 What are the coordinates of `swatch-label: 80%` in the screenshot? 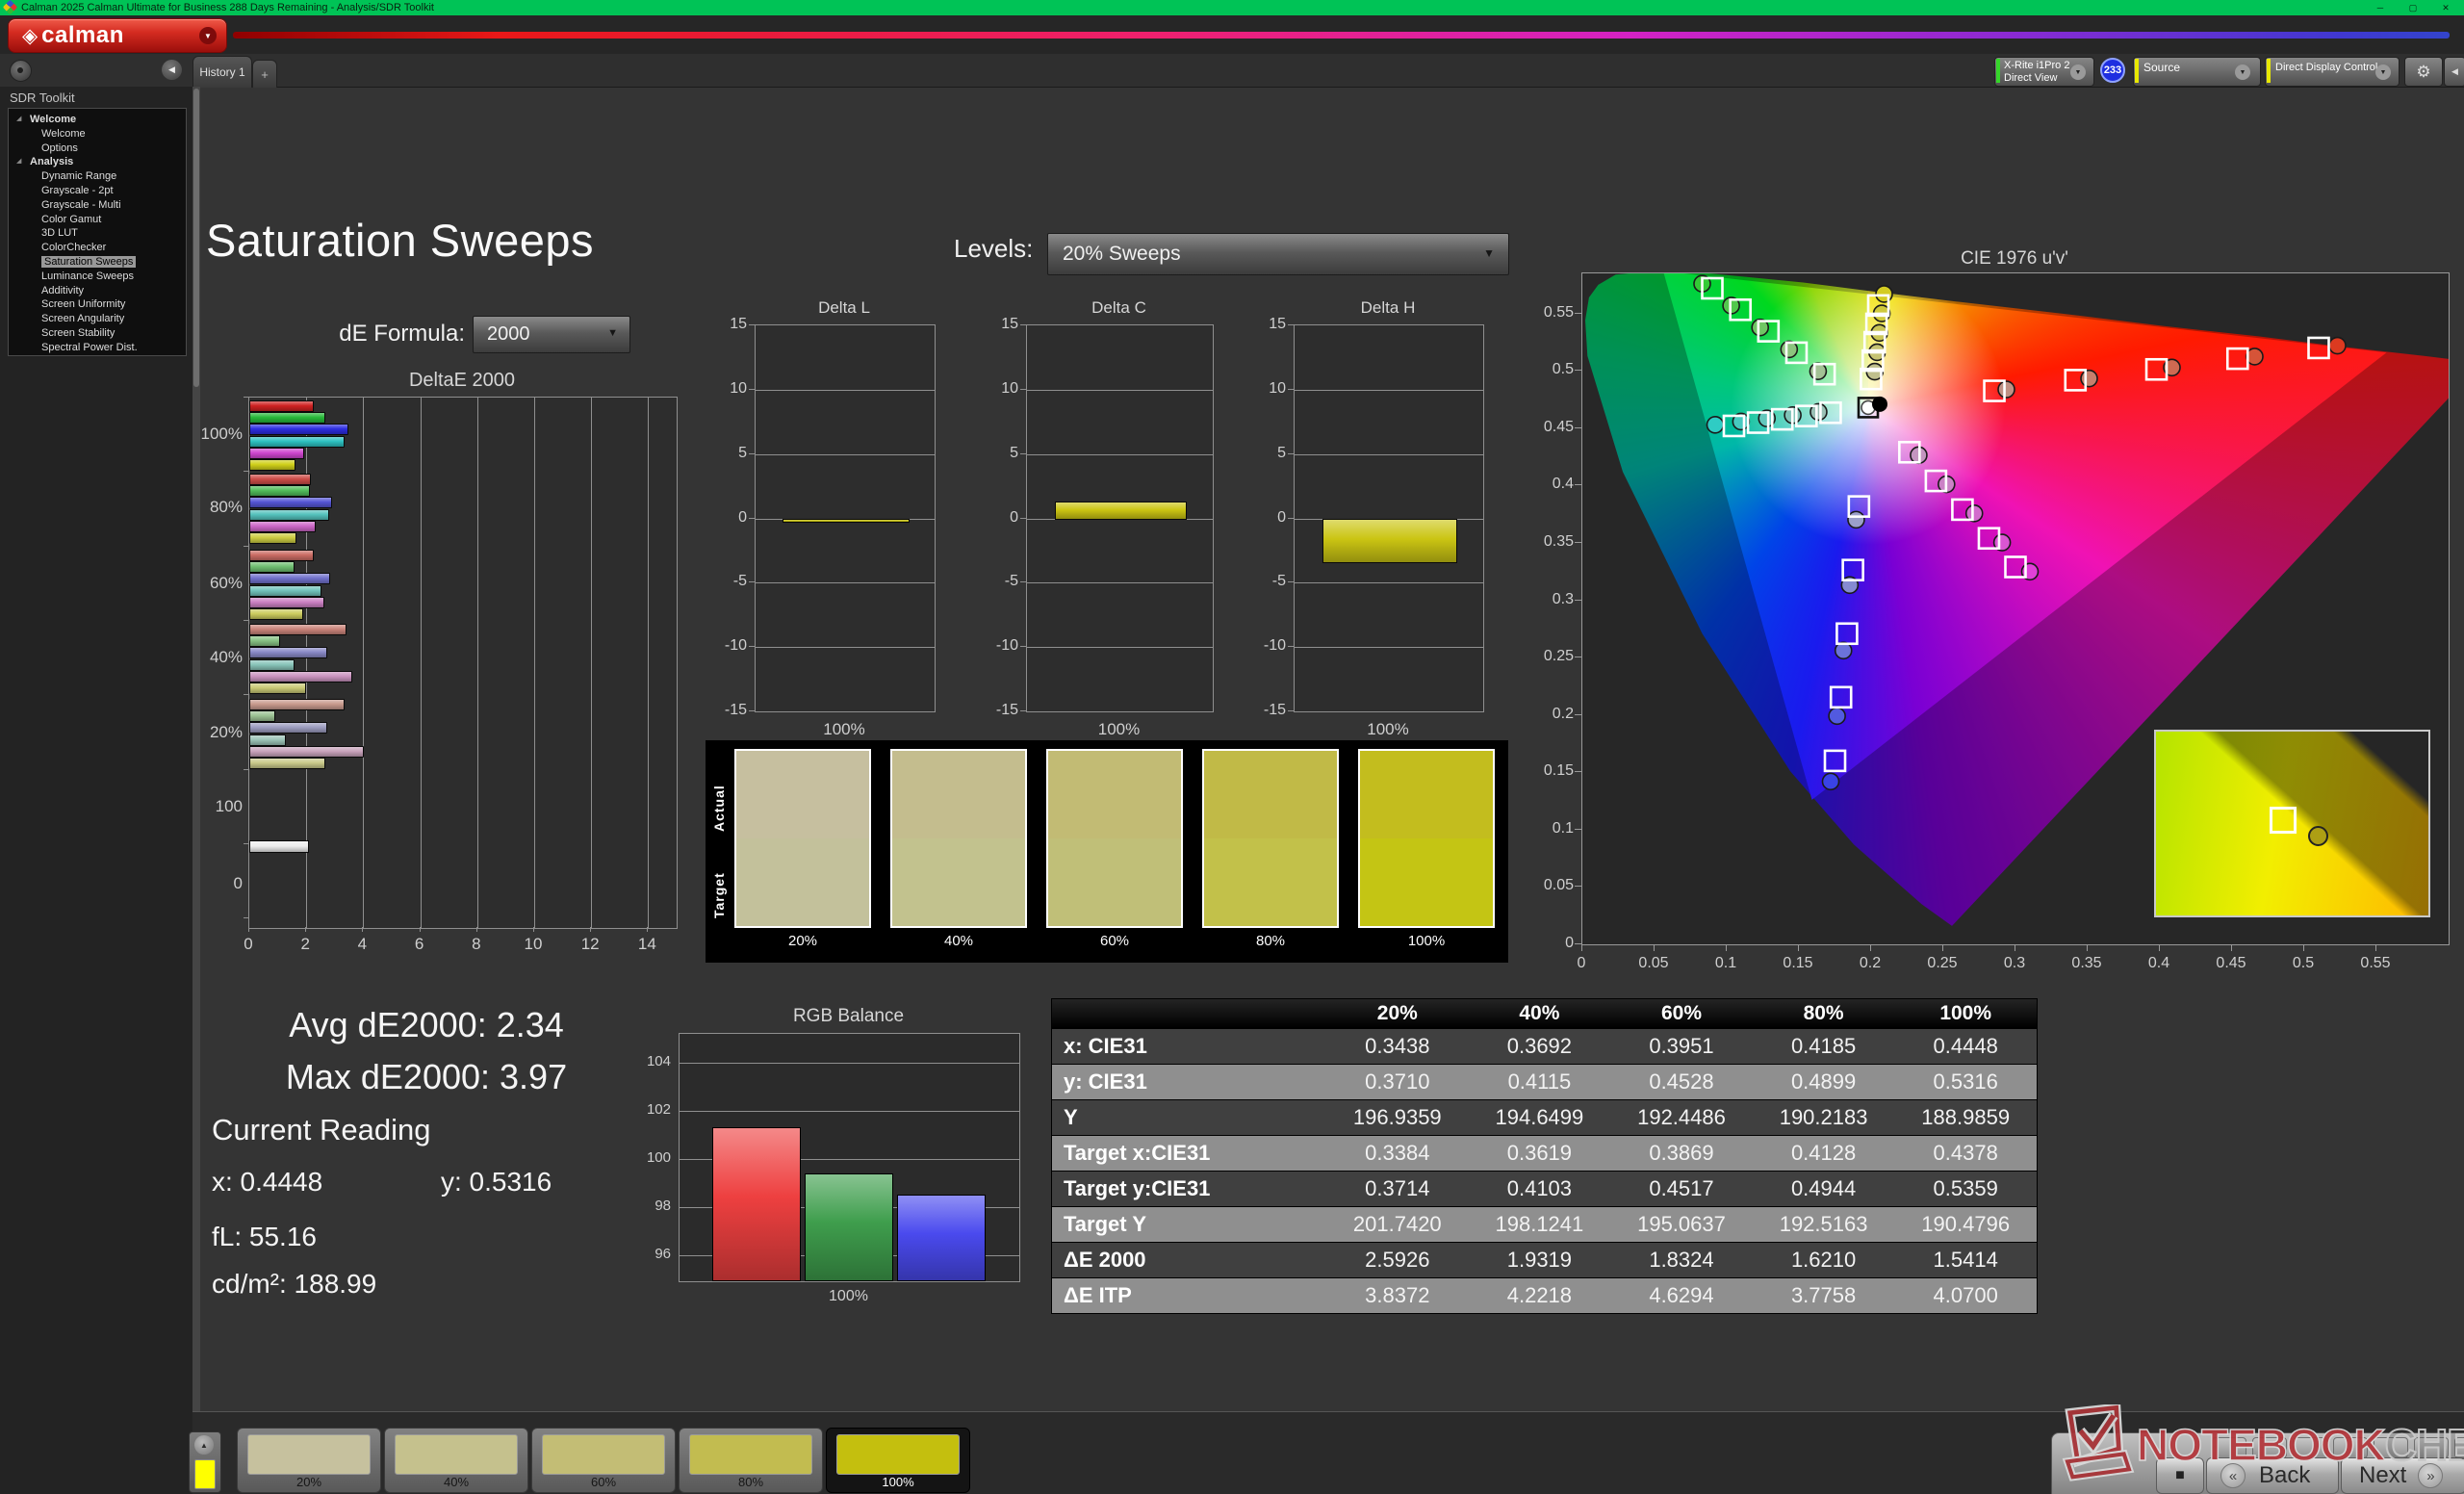 It's located at (1270, 941).